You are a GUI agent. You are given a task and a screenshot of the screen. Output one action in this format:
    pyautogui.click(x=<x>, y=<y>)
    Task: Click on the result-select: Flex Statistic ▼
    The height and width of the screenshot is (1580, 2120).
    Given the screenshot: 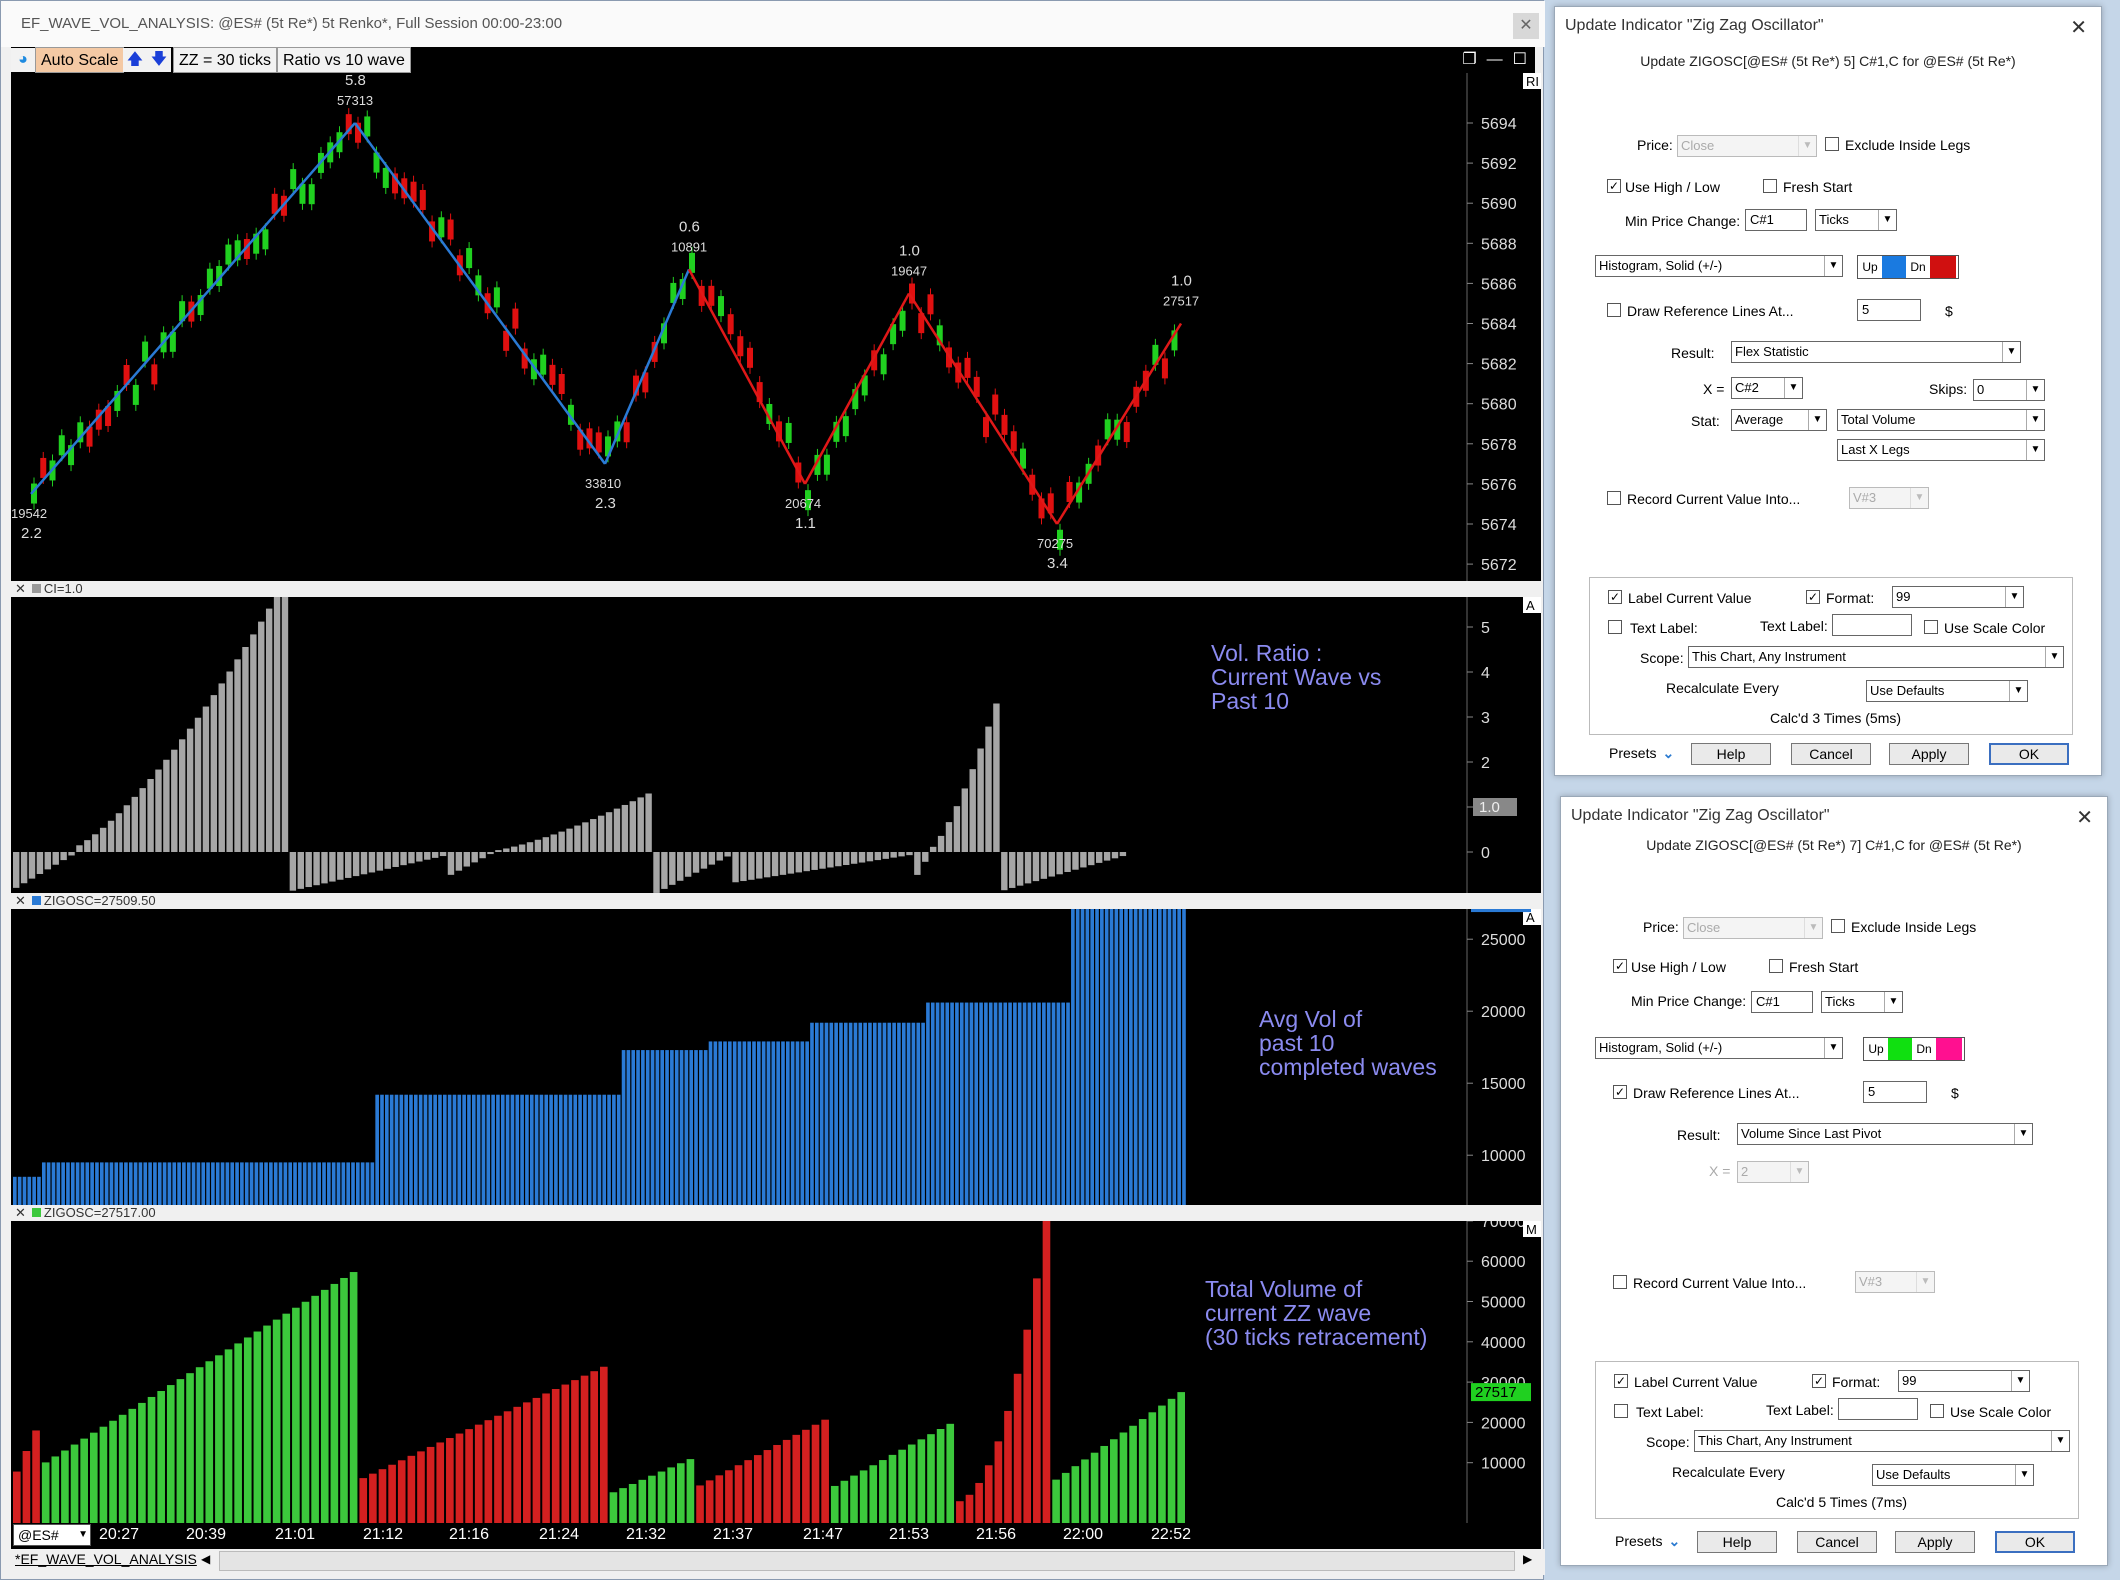 What is the action you would take?
    pyautogui.click(x=1876, y=352)
    